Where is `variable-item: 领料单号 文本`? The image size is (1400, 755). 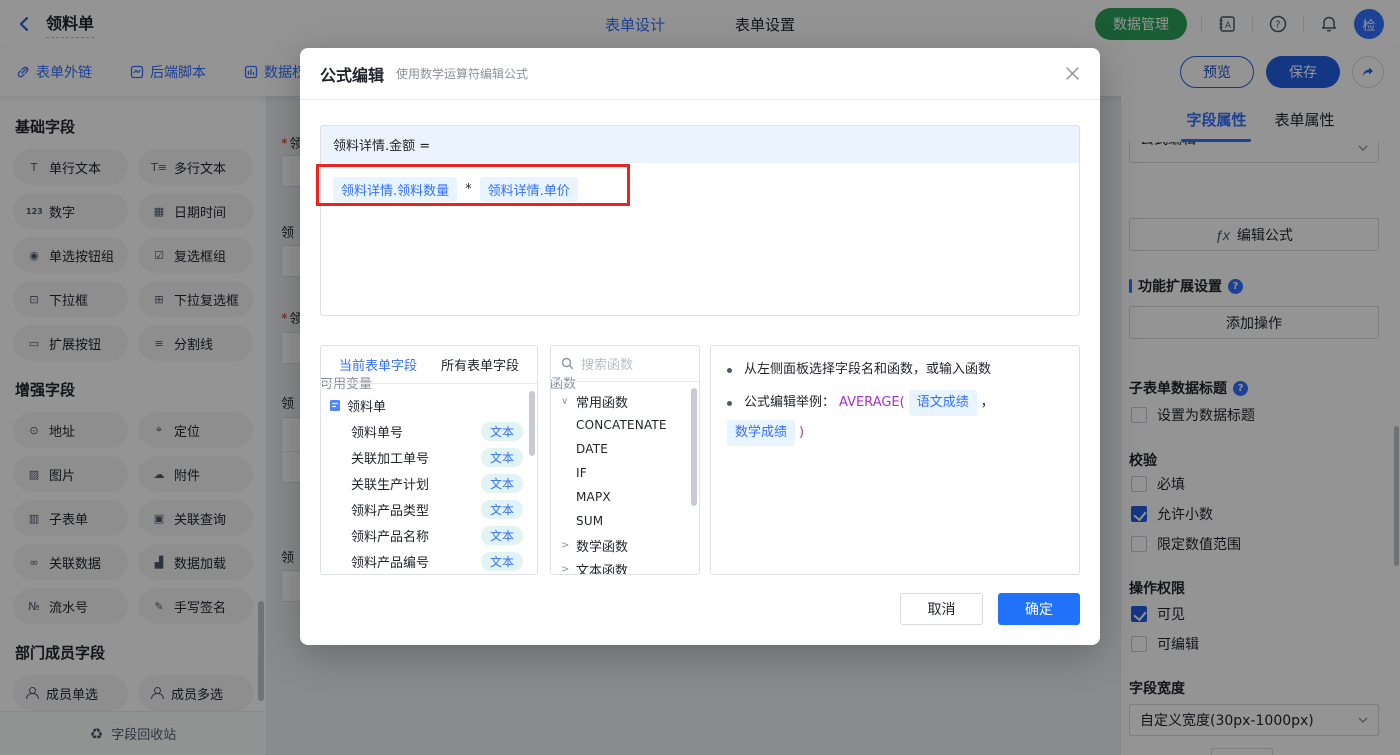
variable-item: 领料单号 文本 is located at coordinates (430, 431).